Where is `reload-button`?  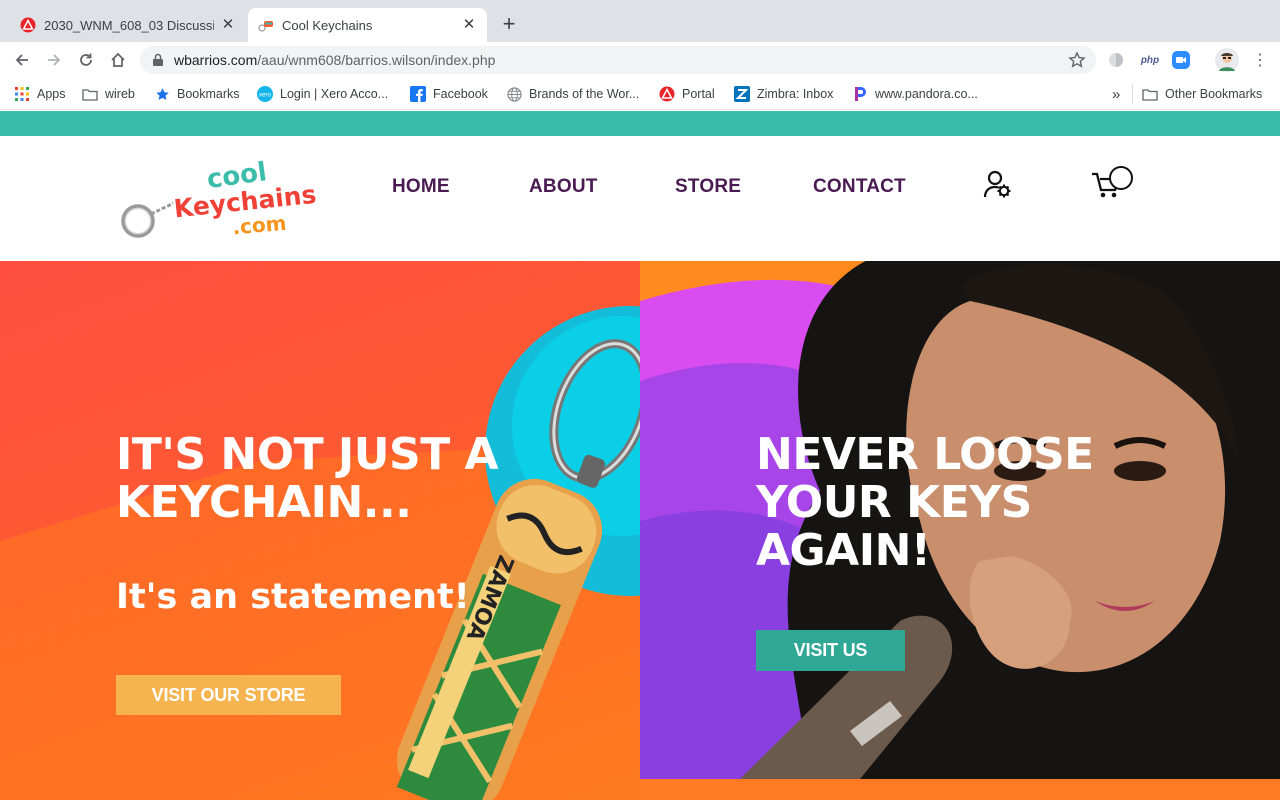
reload-button is located at coordinates (86, 60).